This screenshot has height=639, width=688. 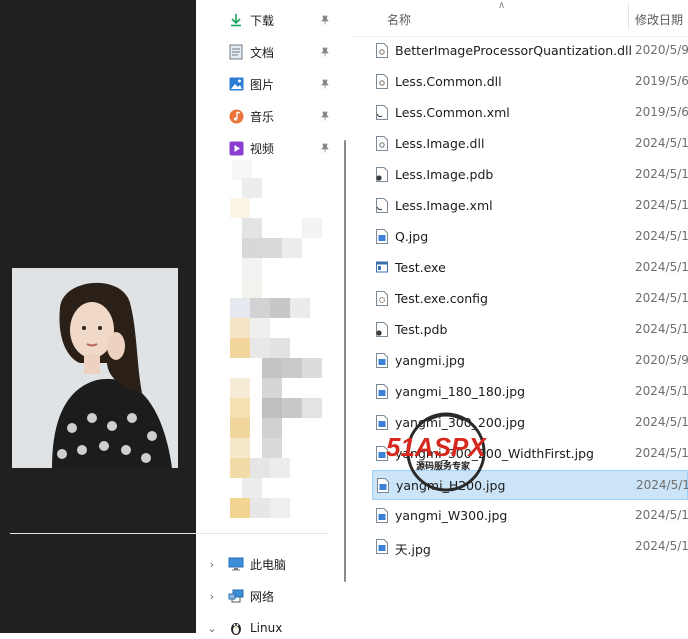 What do you see at coordinates (460, 422) in the screenshot?
I see `file-name: yangmi_300_200.jpg` at bounding box center [460, 422].